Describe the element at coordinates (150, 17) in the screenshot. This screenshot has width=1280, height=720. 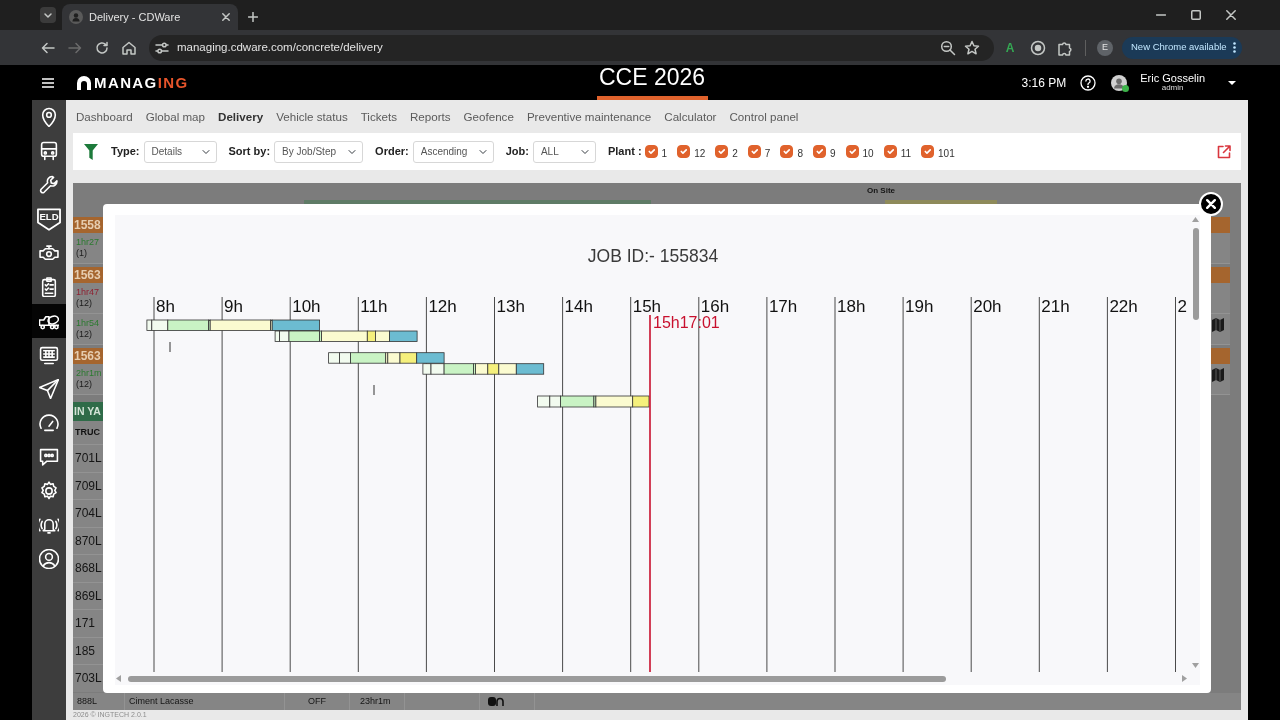
I see `browser-tab: Delivery - CDWare` at that location.